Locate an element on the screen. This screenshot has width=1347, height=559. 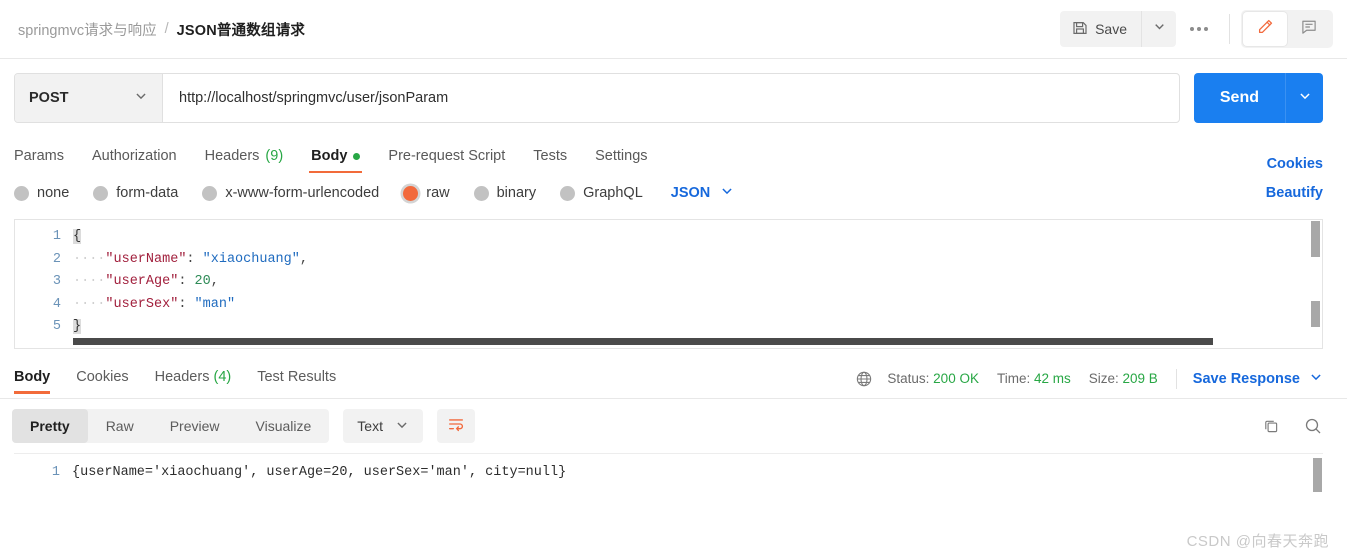
json-comma: , is located at coordinates (214, 281).